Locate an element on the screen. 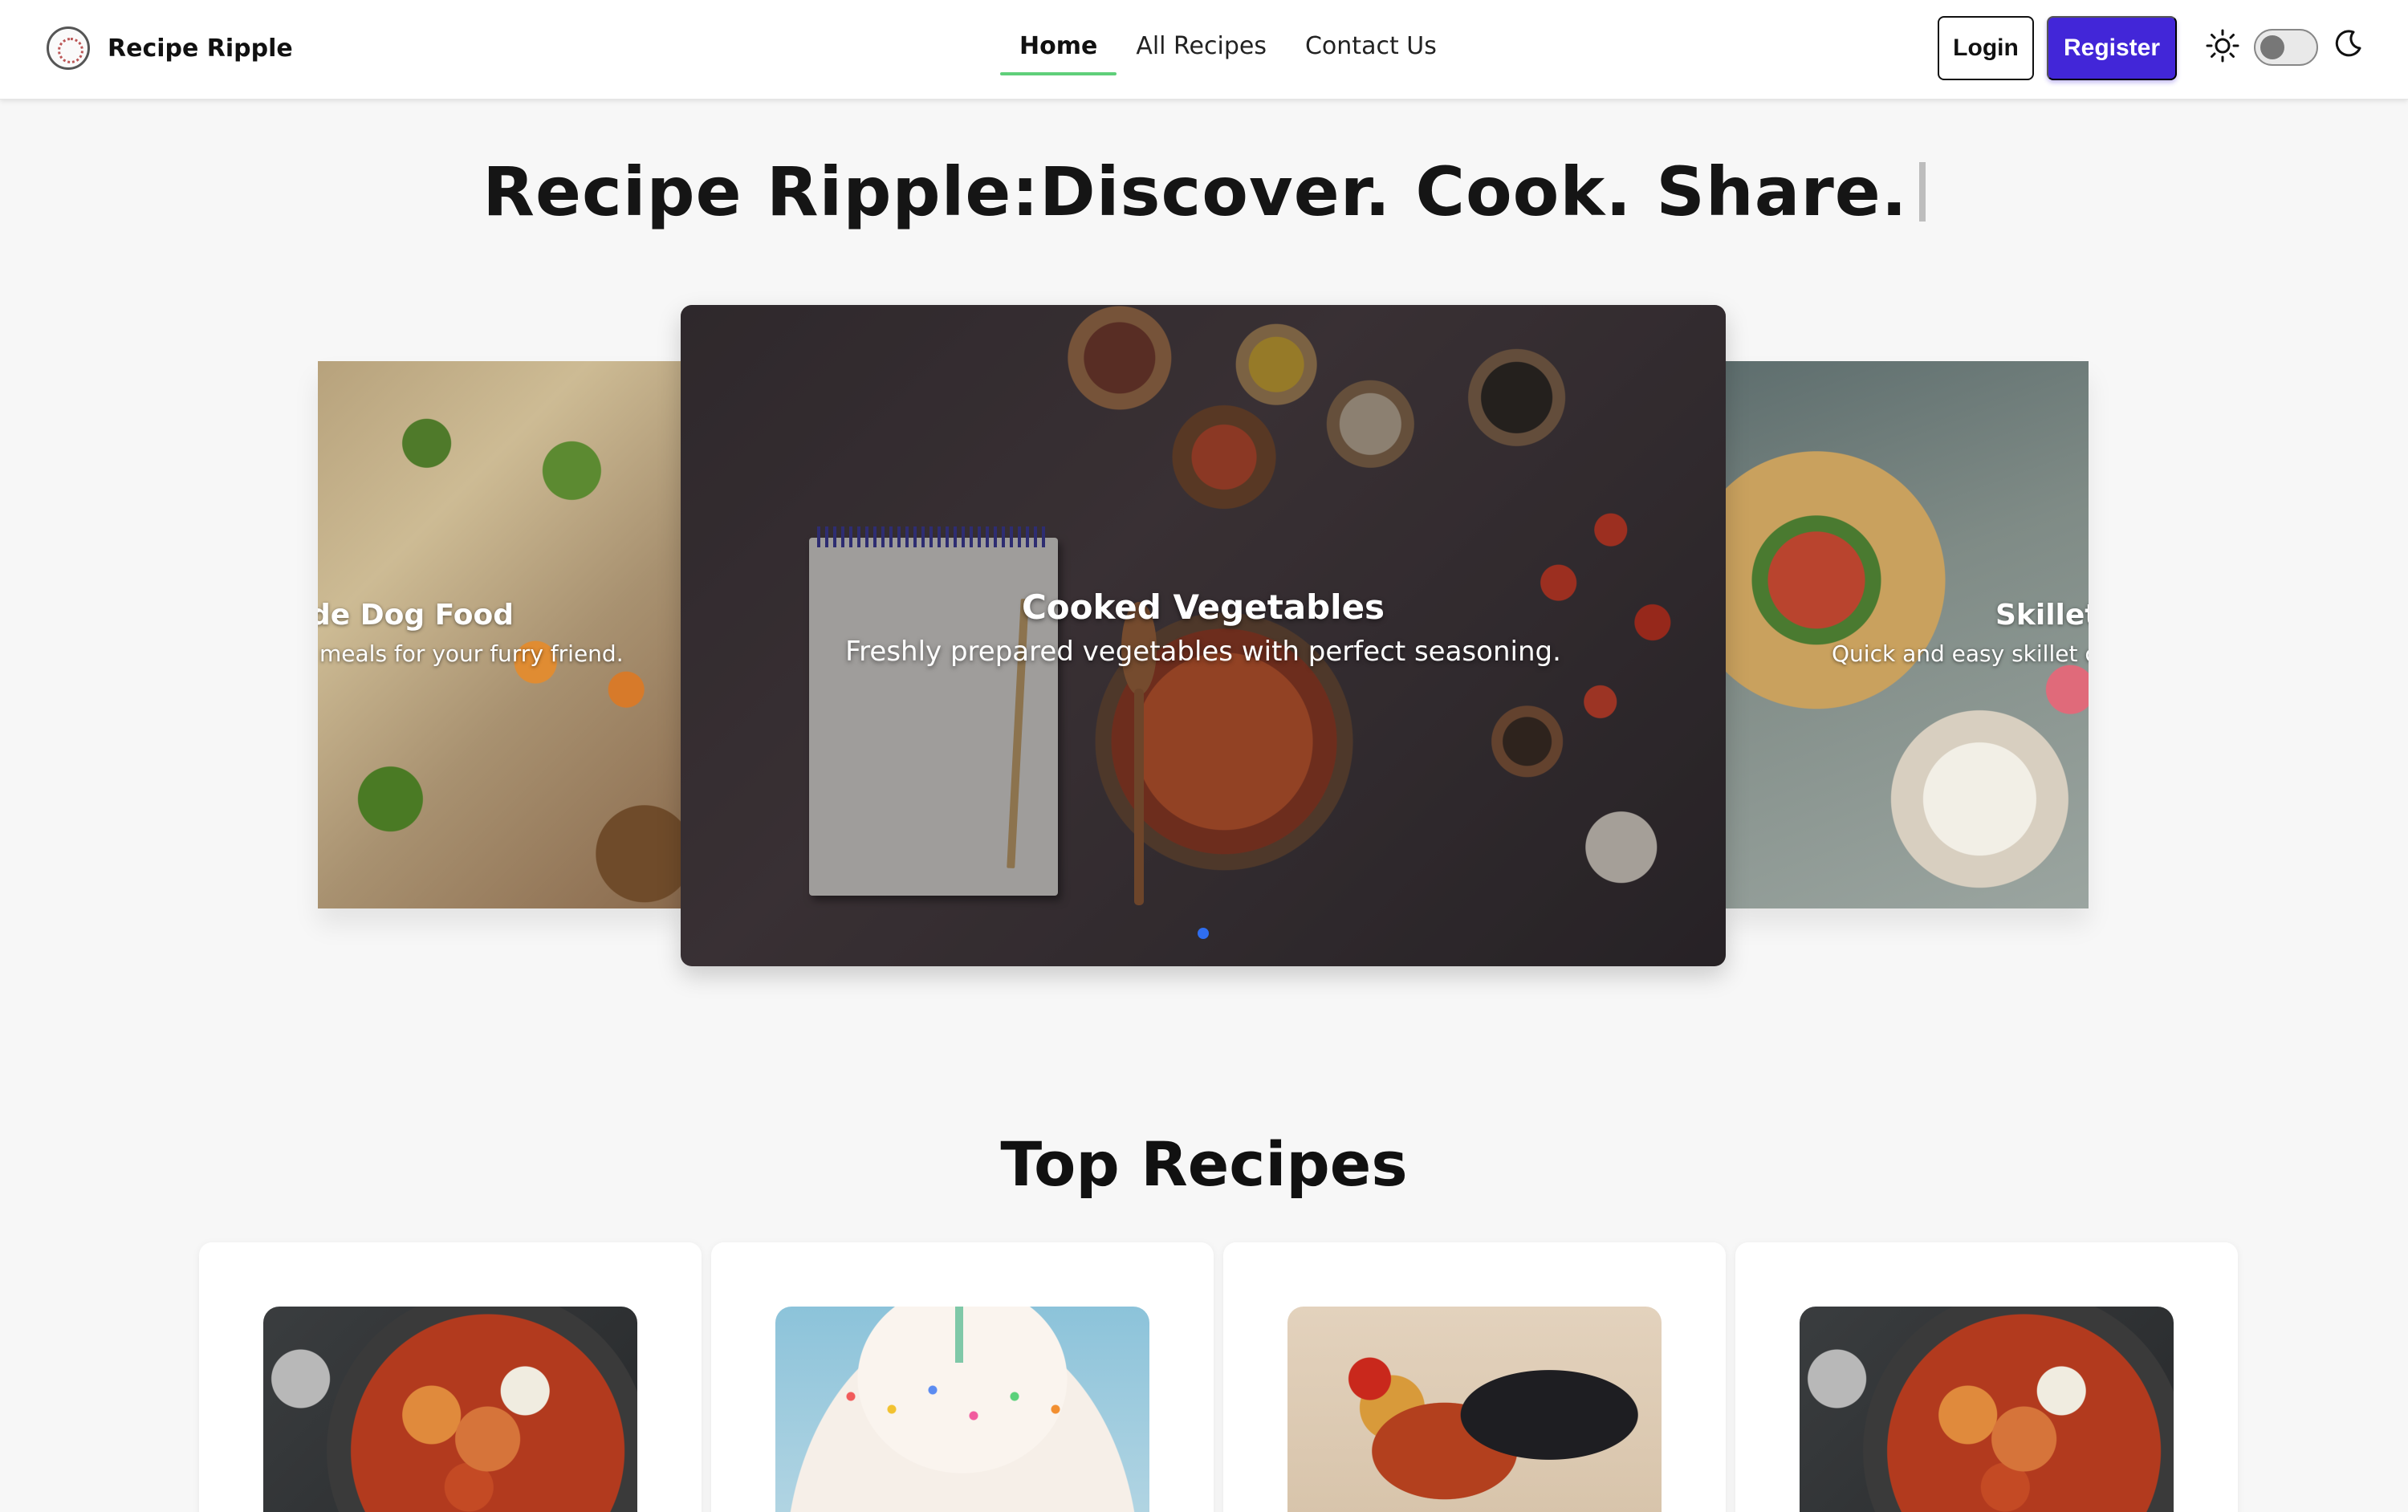  theme-toggle is located at coordinates (2286, 47).